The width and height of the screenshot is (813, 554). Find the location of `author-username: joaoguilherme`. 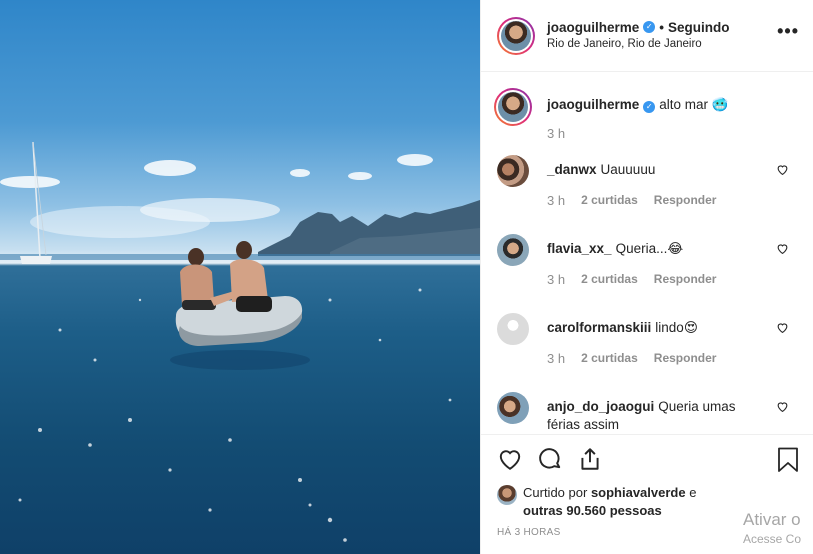

author-username: joaoguilherme is located at coordinates (593, 27).